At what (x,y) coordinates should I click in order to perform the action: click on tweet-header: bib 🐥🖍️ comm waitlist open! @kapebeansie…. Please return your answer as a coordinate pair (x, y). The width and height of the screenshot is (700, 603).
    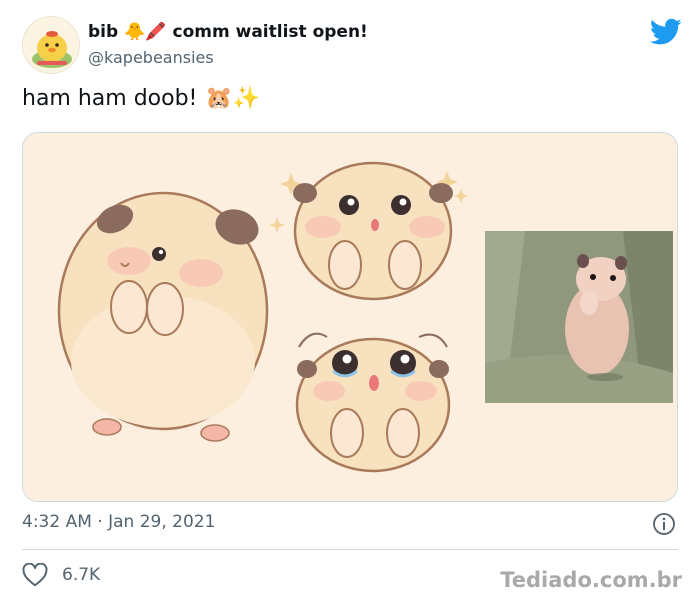
    Looking at the image, I should click on (352, 45).